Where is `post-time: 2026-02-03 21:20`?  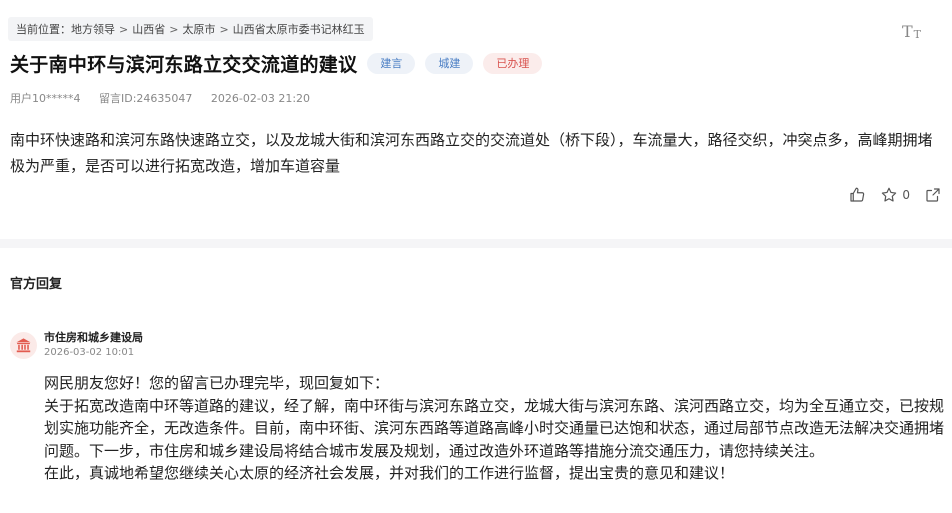
post-time: 2026-02-03 21:20 is located at coordinates (260, 98).